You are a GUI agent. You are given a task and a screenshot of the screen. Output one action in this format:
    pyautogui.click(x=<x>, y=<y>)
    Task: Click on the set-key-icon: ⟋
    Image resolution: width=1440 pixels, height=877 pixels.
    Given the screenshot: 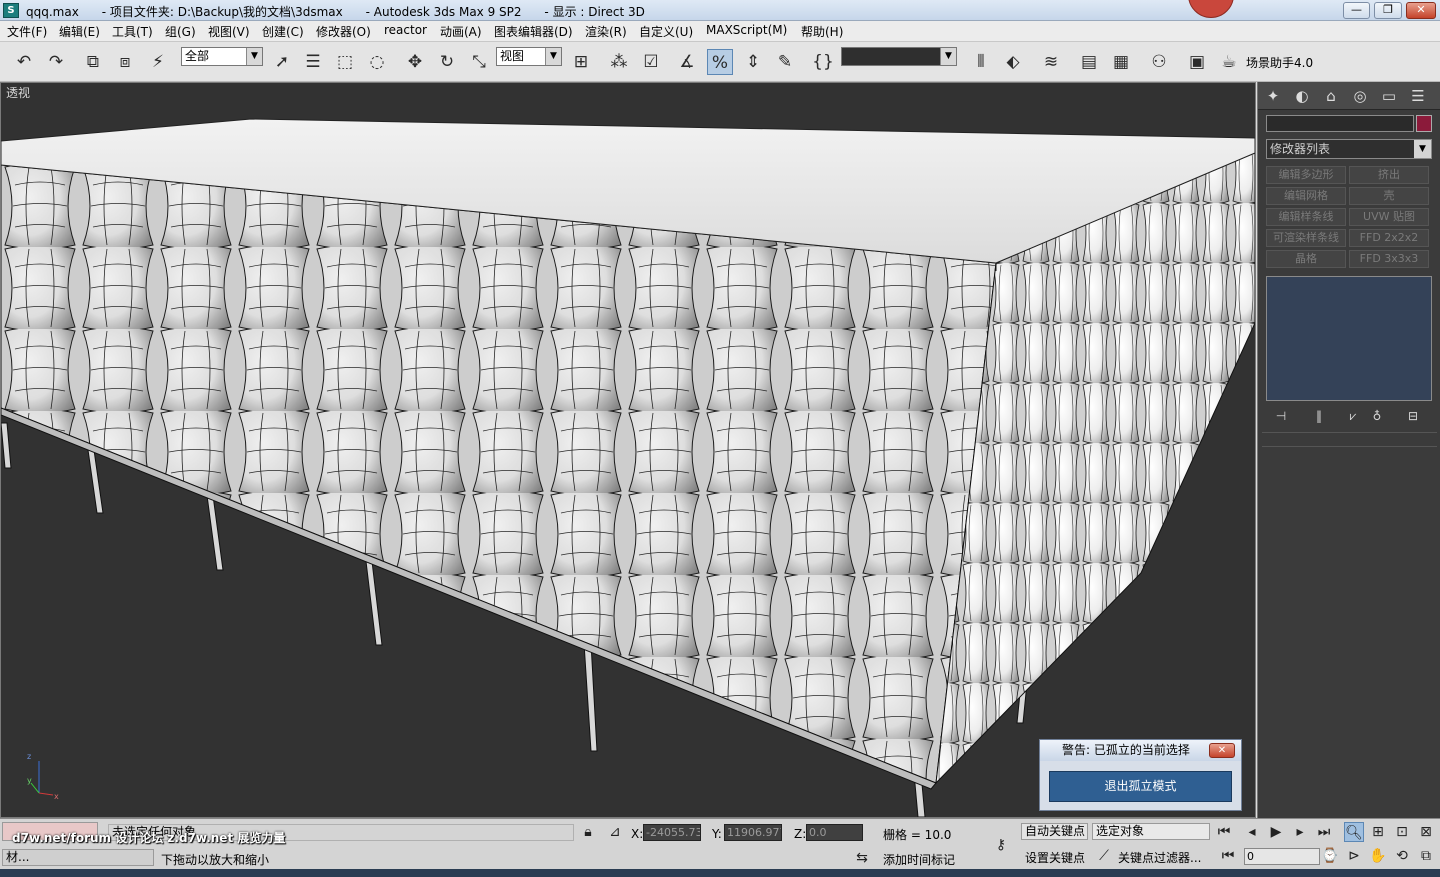 What is the action you would take?
    pyautogui.click(x=1104, y=856)
    